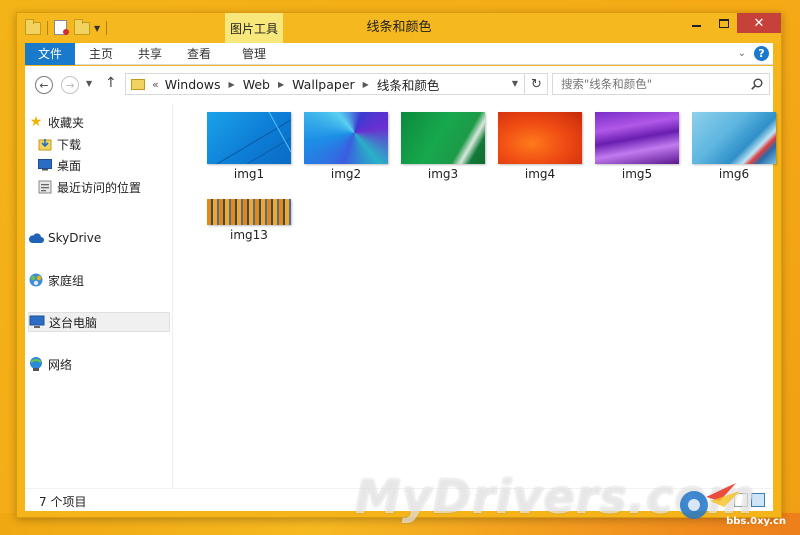 The height and width of the screenshot is (535, 800). Describe the element at coordinates (45, 144) in the screenshot. I see `downloads-icon` at that location.